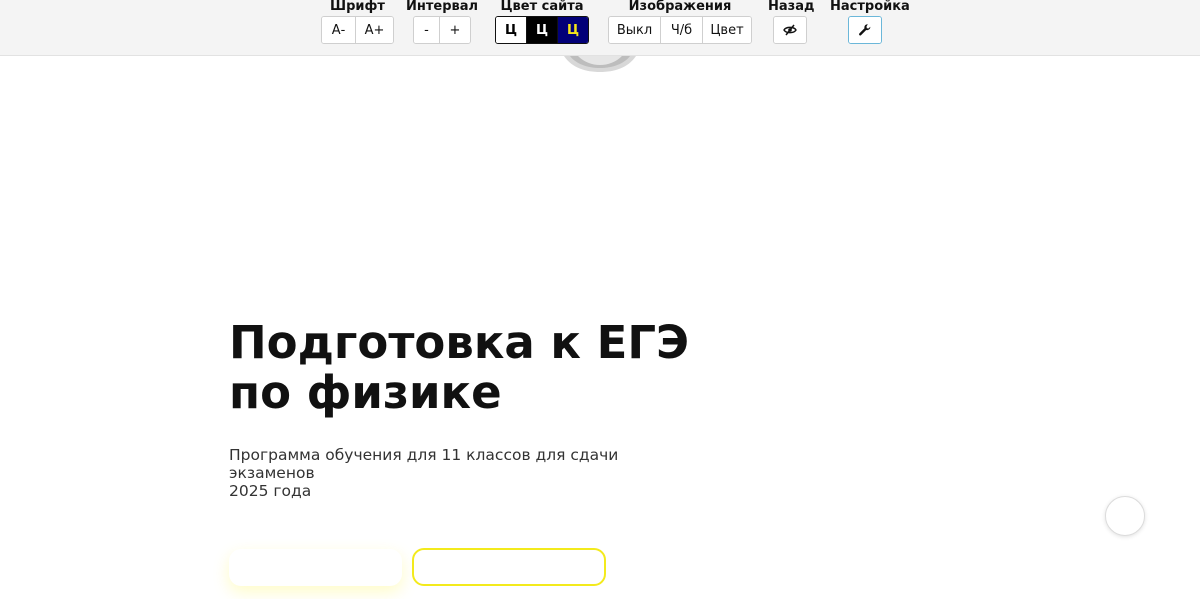 This screenshot has width=1200, height=599. Describe the element at coordinates (542, 7) in the screenshot. I see `site-color-title: Цвет сайта` at that location.